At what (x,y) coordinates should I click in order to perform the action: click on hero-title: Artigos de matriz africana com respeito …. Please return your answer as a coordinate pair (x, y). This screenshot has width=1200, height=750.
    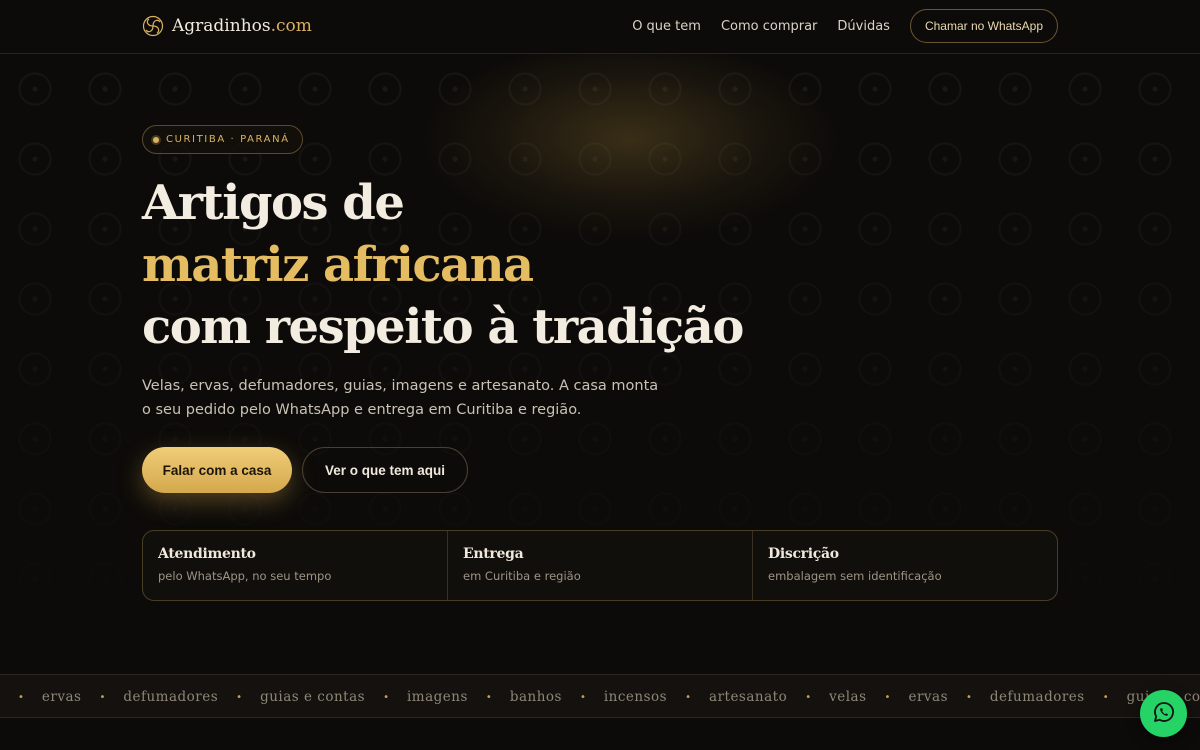
    Looking at the image, I should click on (462, 265).